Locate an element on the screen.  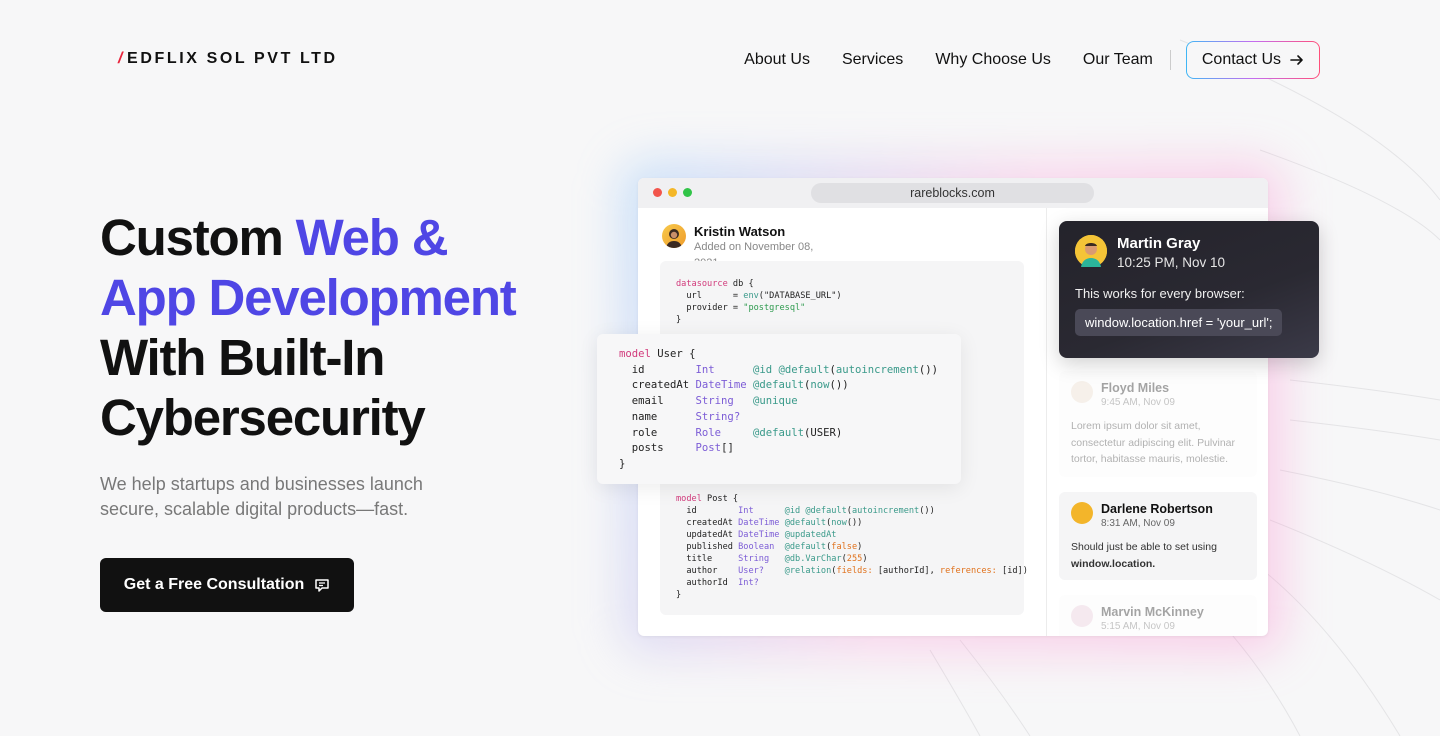
arrow-right-icon is located at coordinates (1296, 59).